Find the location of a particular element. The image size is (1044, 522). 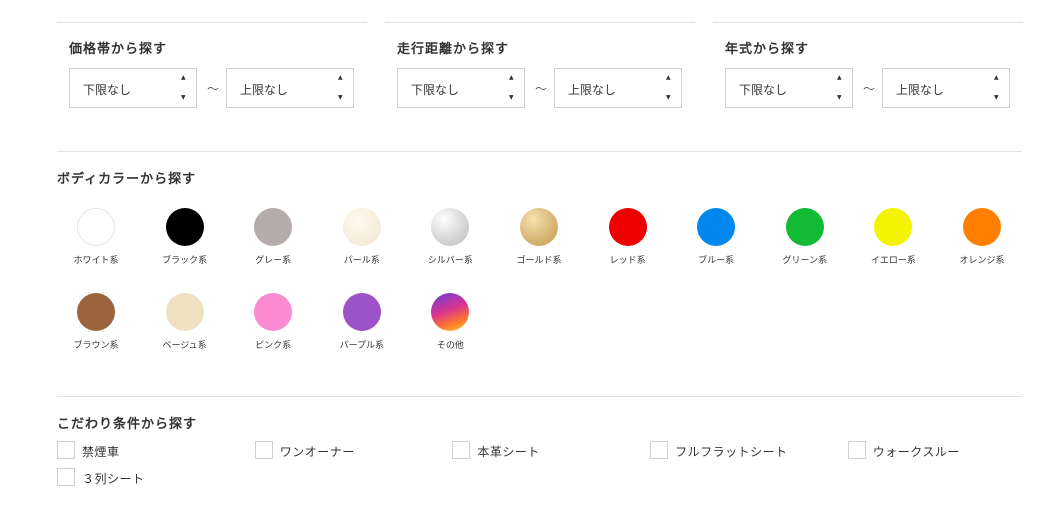

price-range-title: 価格帯から探す is located at coordinates (118, 49).